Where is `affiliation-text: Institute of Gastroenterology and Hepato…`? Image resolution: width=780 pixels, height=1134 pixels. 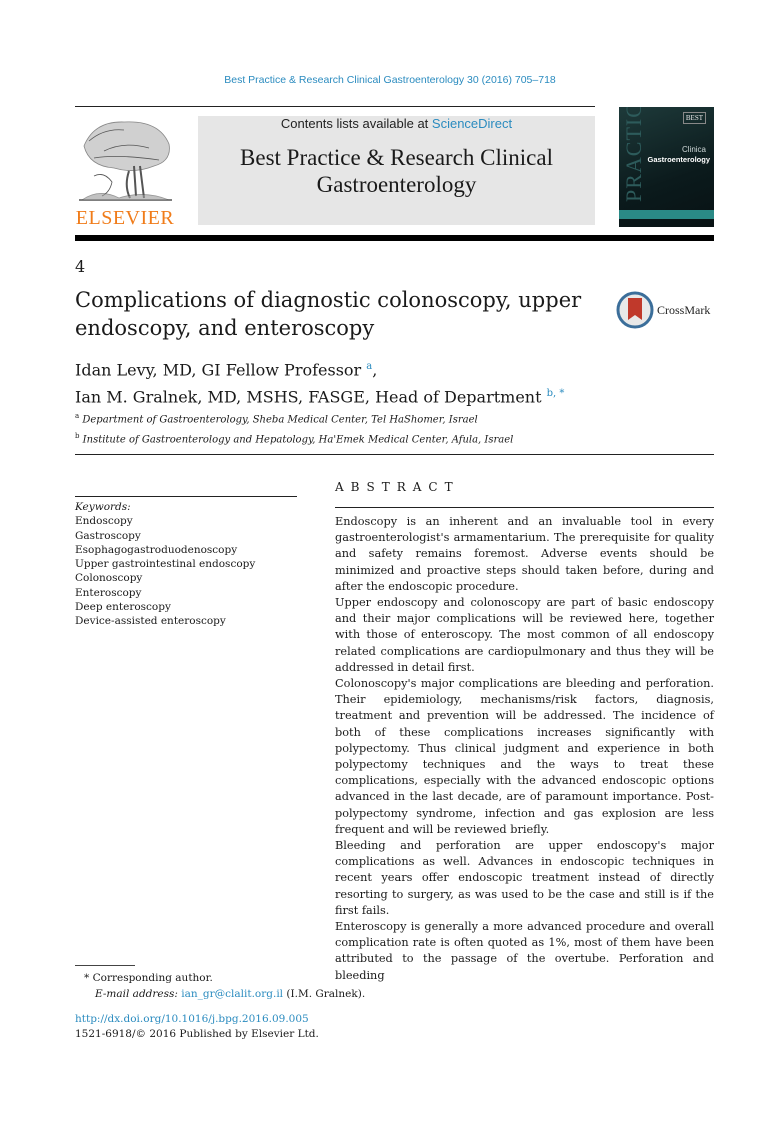 affiliation-text: Institute of Gastroenterology and Hepato… is located at coordinates (298, 440).